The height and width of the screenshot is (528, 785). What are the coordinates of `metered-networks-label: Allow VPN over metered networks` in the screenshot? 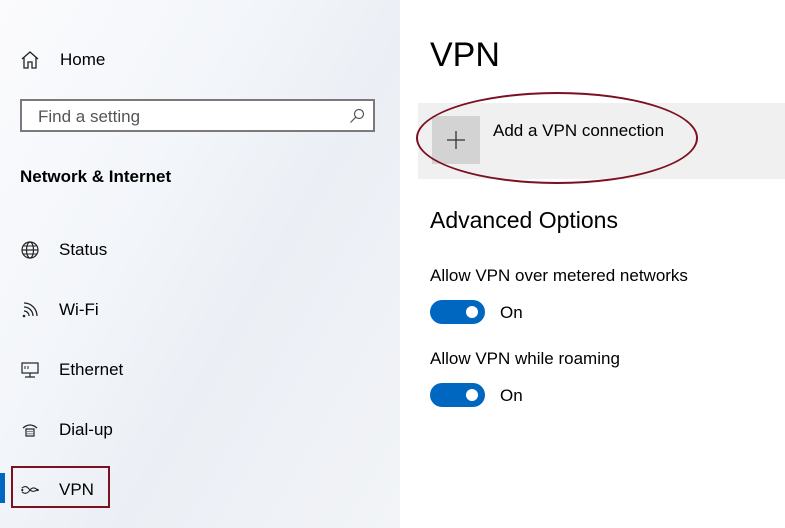 It's located at (559, 275).